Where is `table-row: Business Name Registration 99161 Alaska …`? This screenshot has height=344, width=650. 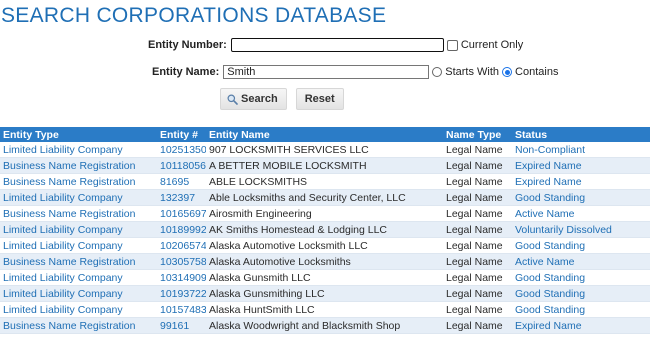 table-row: Business Name Registration 99161 Alaska … is located at coordinates (325, 325).